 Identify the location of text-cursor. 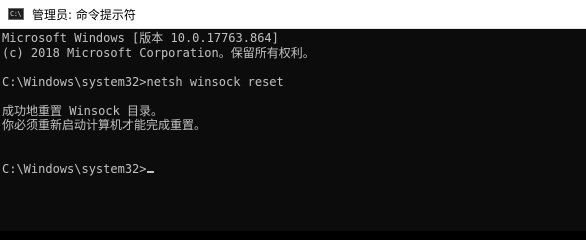
(150, 171).